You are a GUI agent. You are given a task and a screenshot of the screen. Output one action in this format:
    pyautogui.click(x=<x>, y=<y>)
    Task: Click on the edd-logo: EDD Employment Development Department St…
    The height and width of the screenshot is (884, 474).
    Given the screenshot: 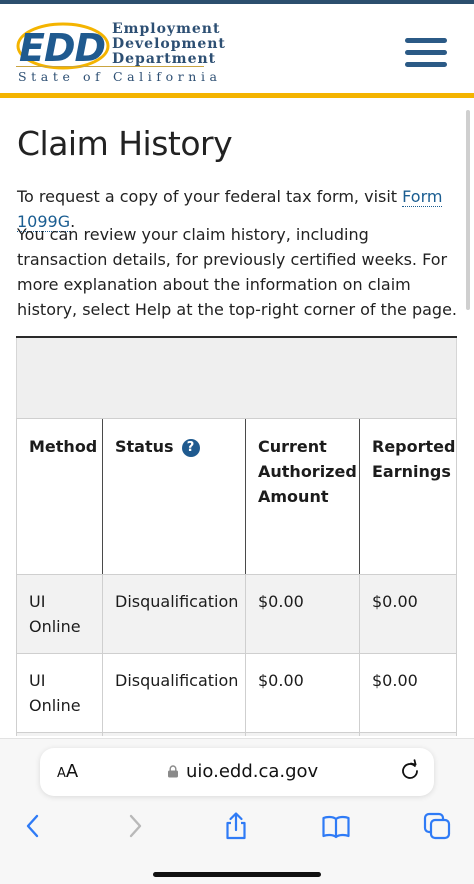 What is the action you would take?
    pyautogui.click(x=120, y=50)
    